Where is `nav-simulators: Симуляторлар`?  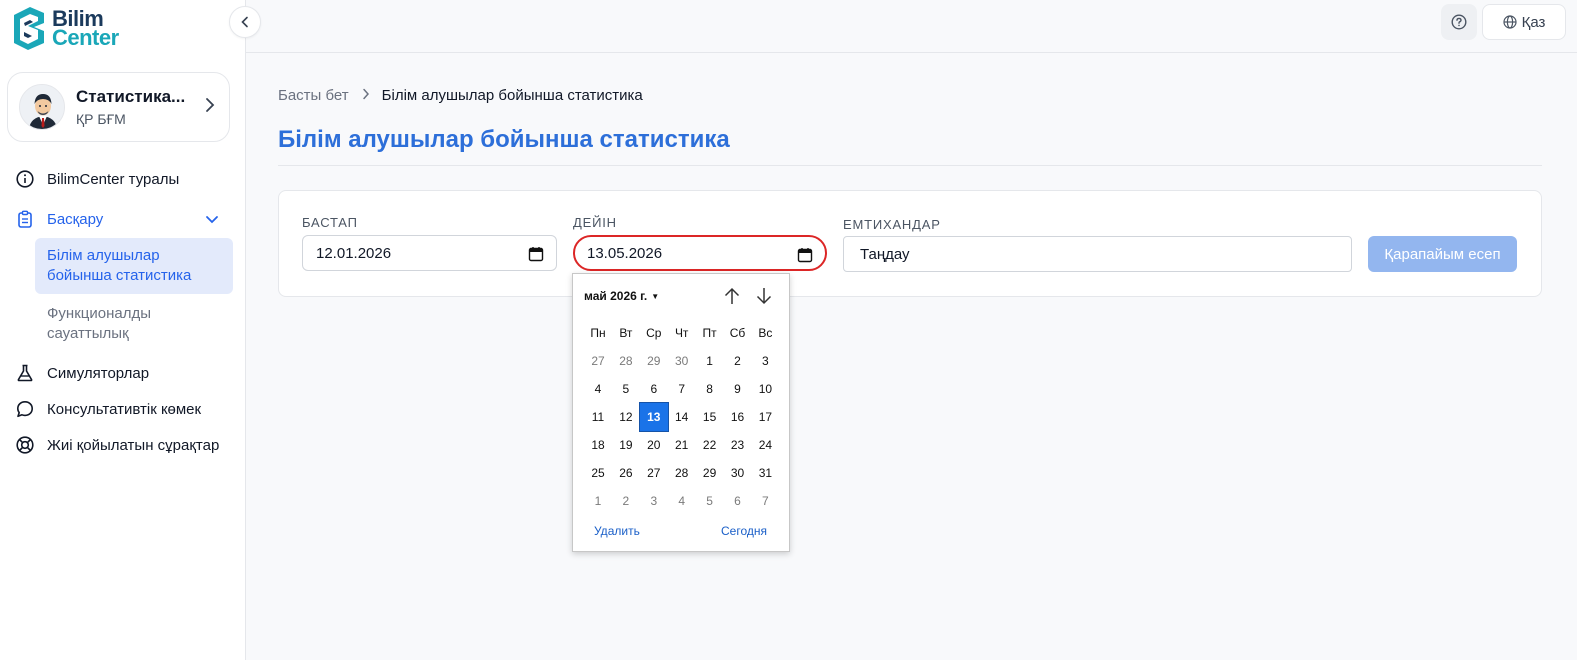 nav-simulators: Симуляторлар is located at coordinates (82, 373).